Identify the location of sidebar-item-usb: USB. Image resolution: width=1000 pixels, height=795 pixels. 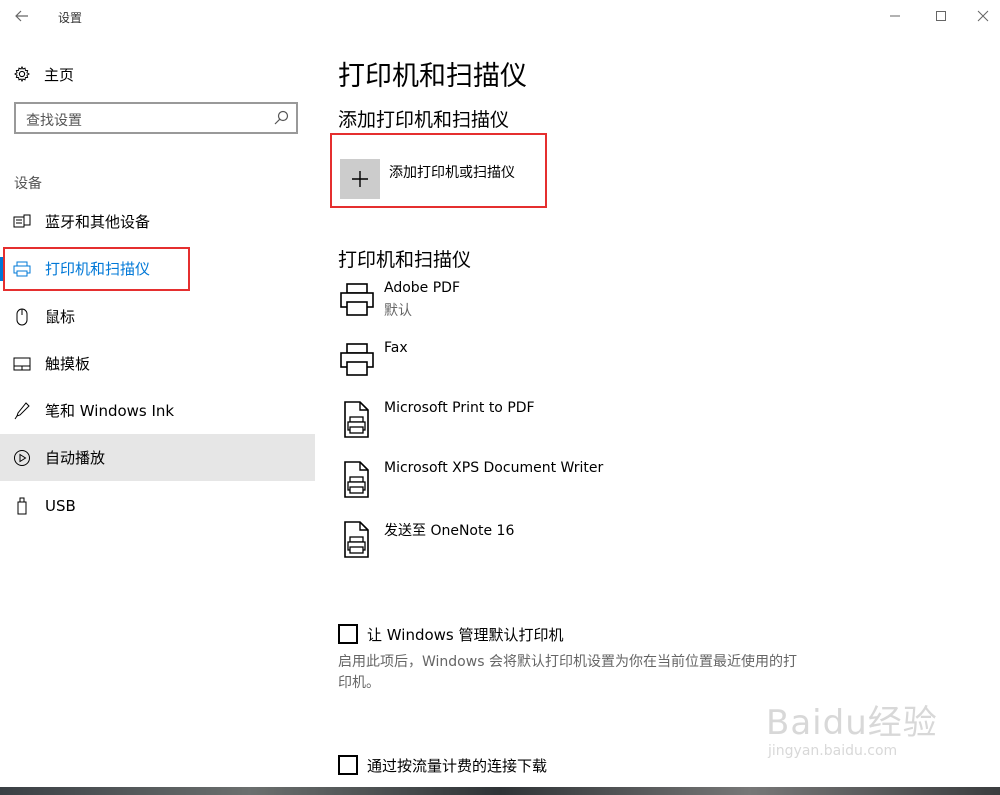
(157, 505).